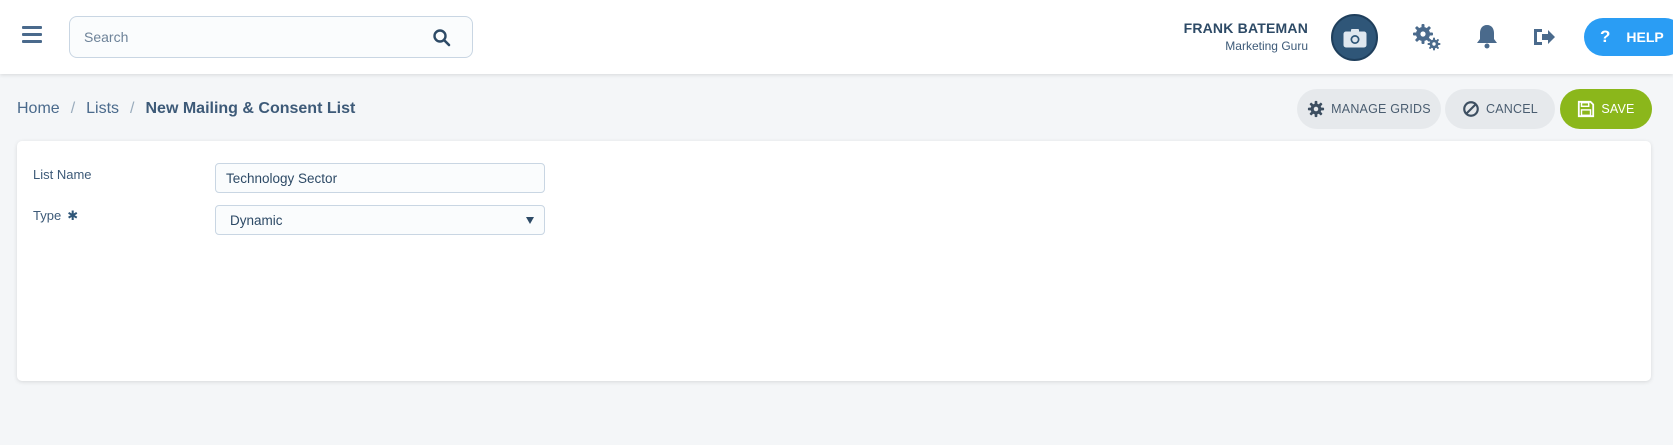  What do you see at coordinates (38, 109) in the screenshot?
I see `breadcrumb-home: Home` at bounding box center [38, 109].